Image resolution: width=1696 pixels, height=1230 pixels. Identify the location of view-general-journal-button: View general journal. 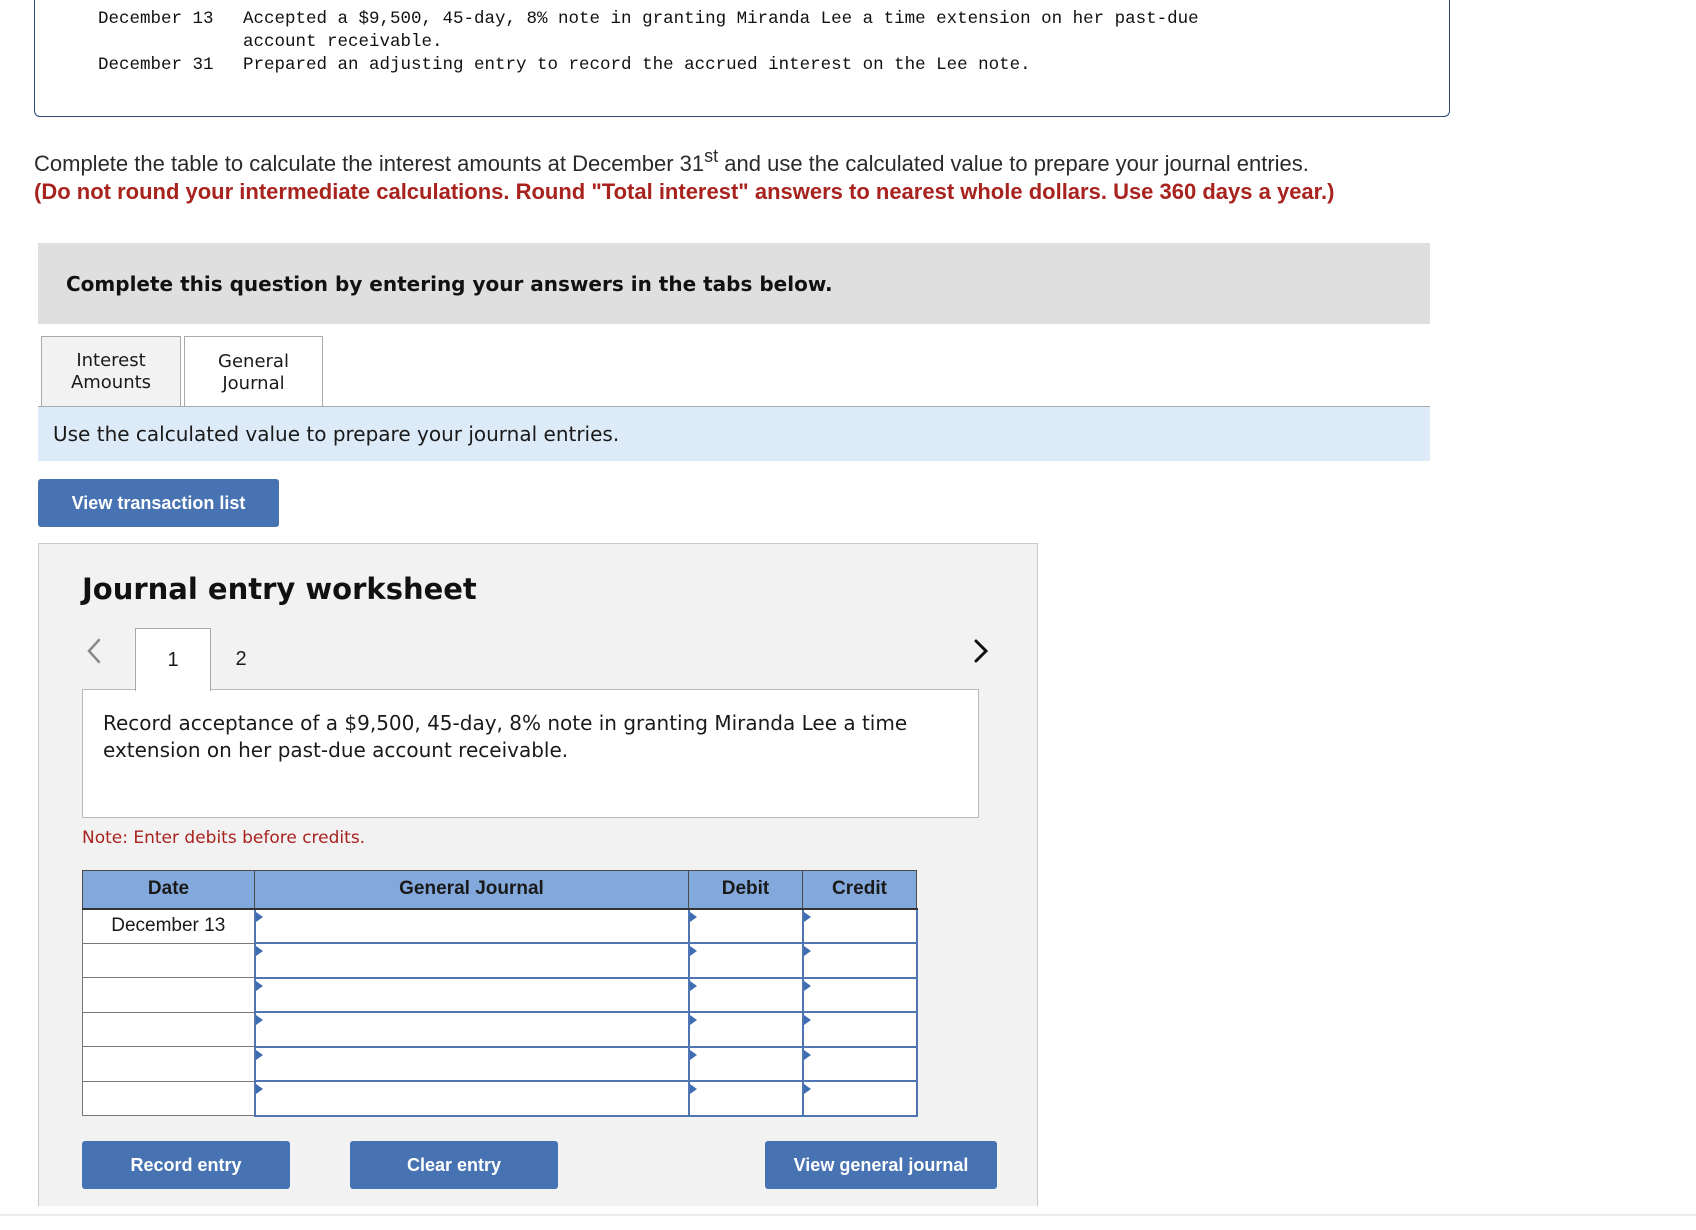
(881, 1165).